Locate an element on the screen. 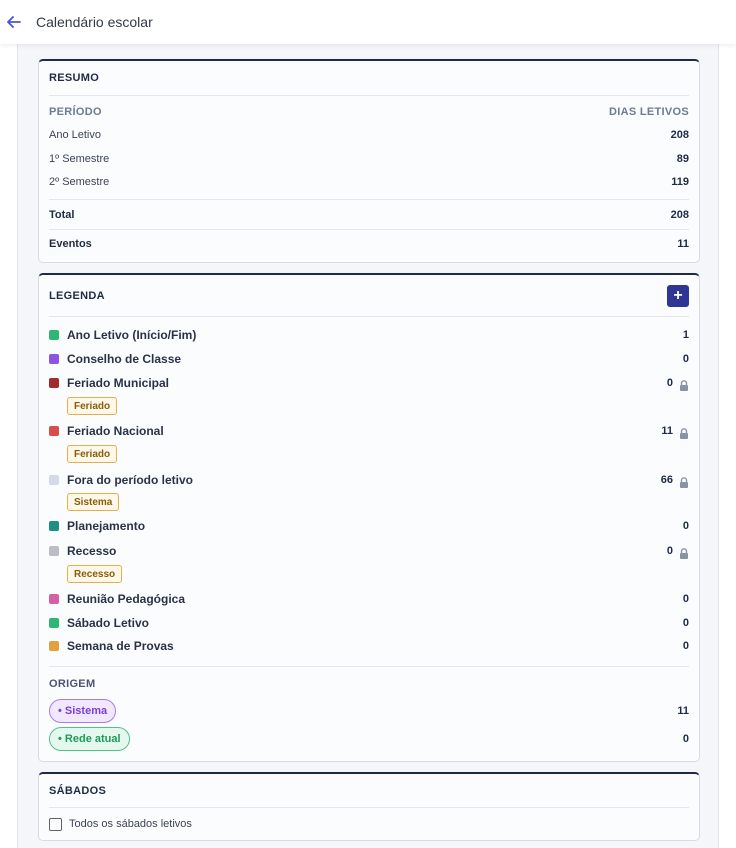 This screenshot has width=736, height=848. sabados-title: SÁBADOS is located at coordinates (78, 790).